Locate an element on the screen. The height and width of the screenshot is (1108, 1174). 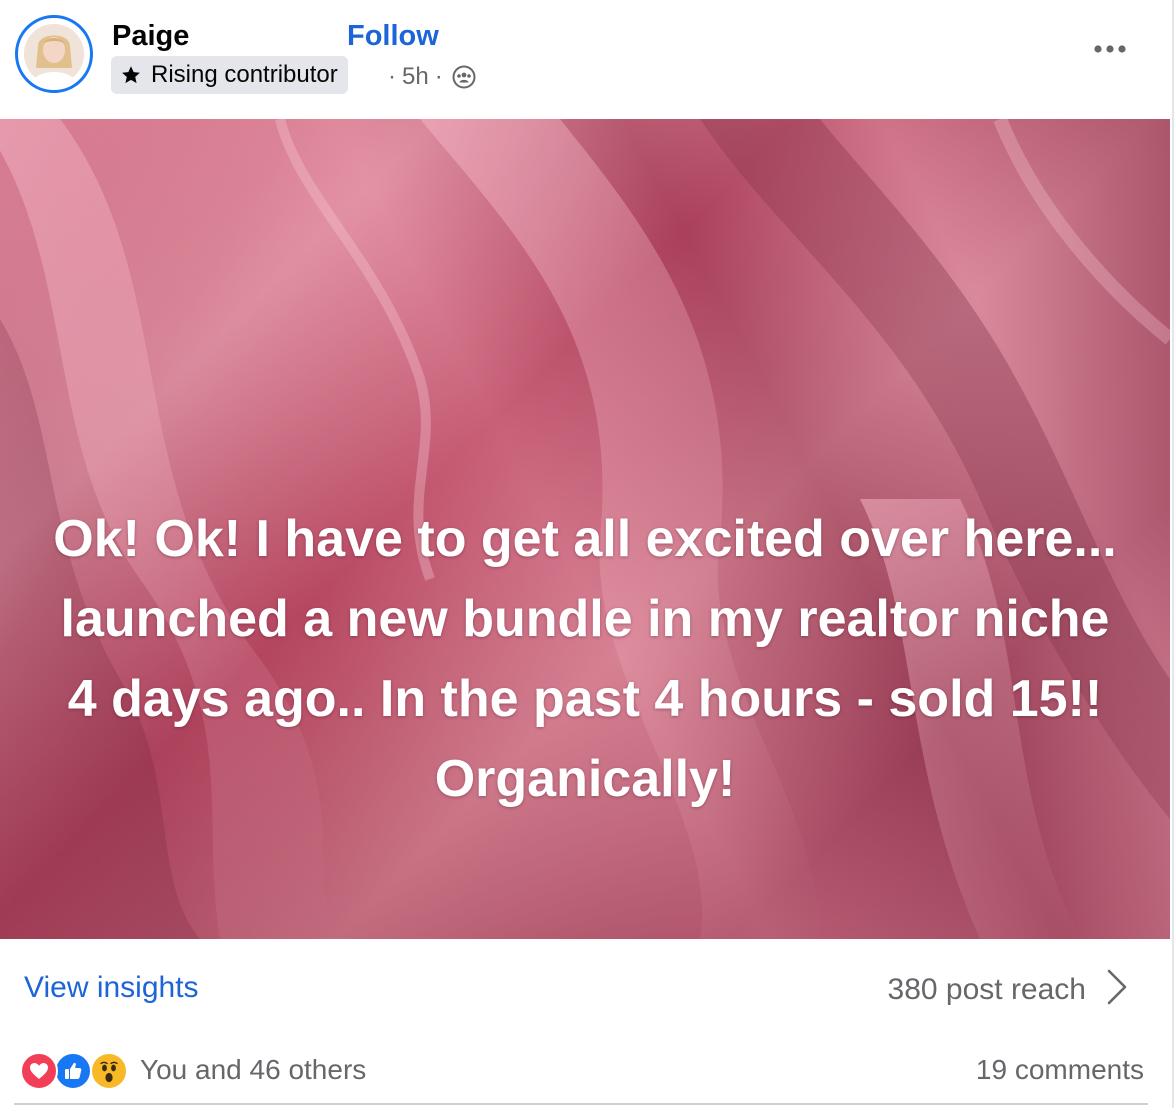
post-header: Paige Follow Rising contributor · 5h · is located at coordinates (587, 59).